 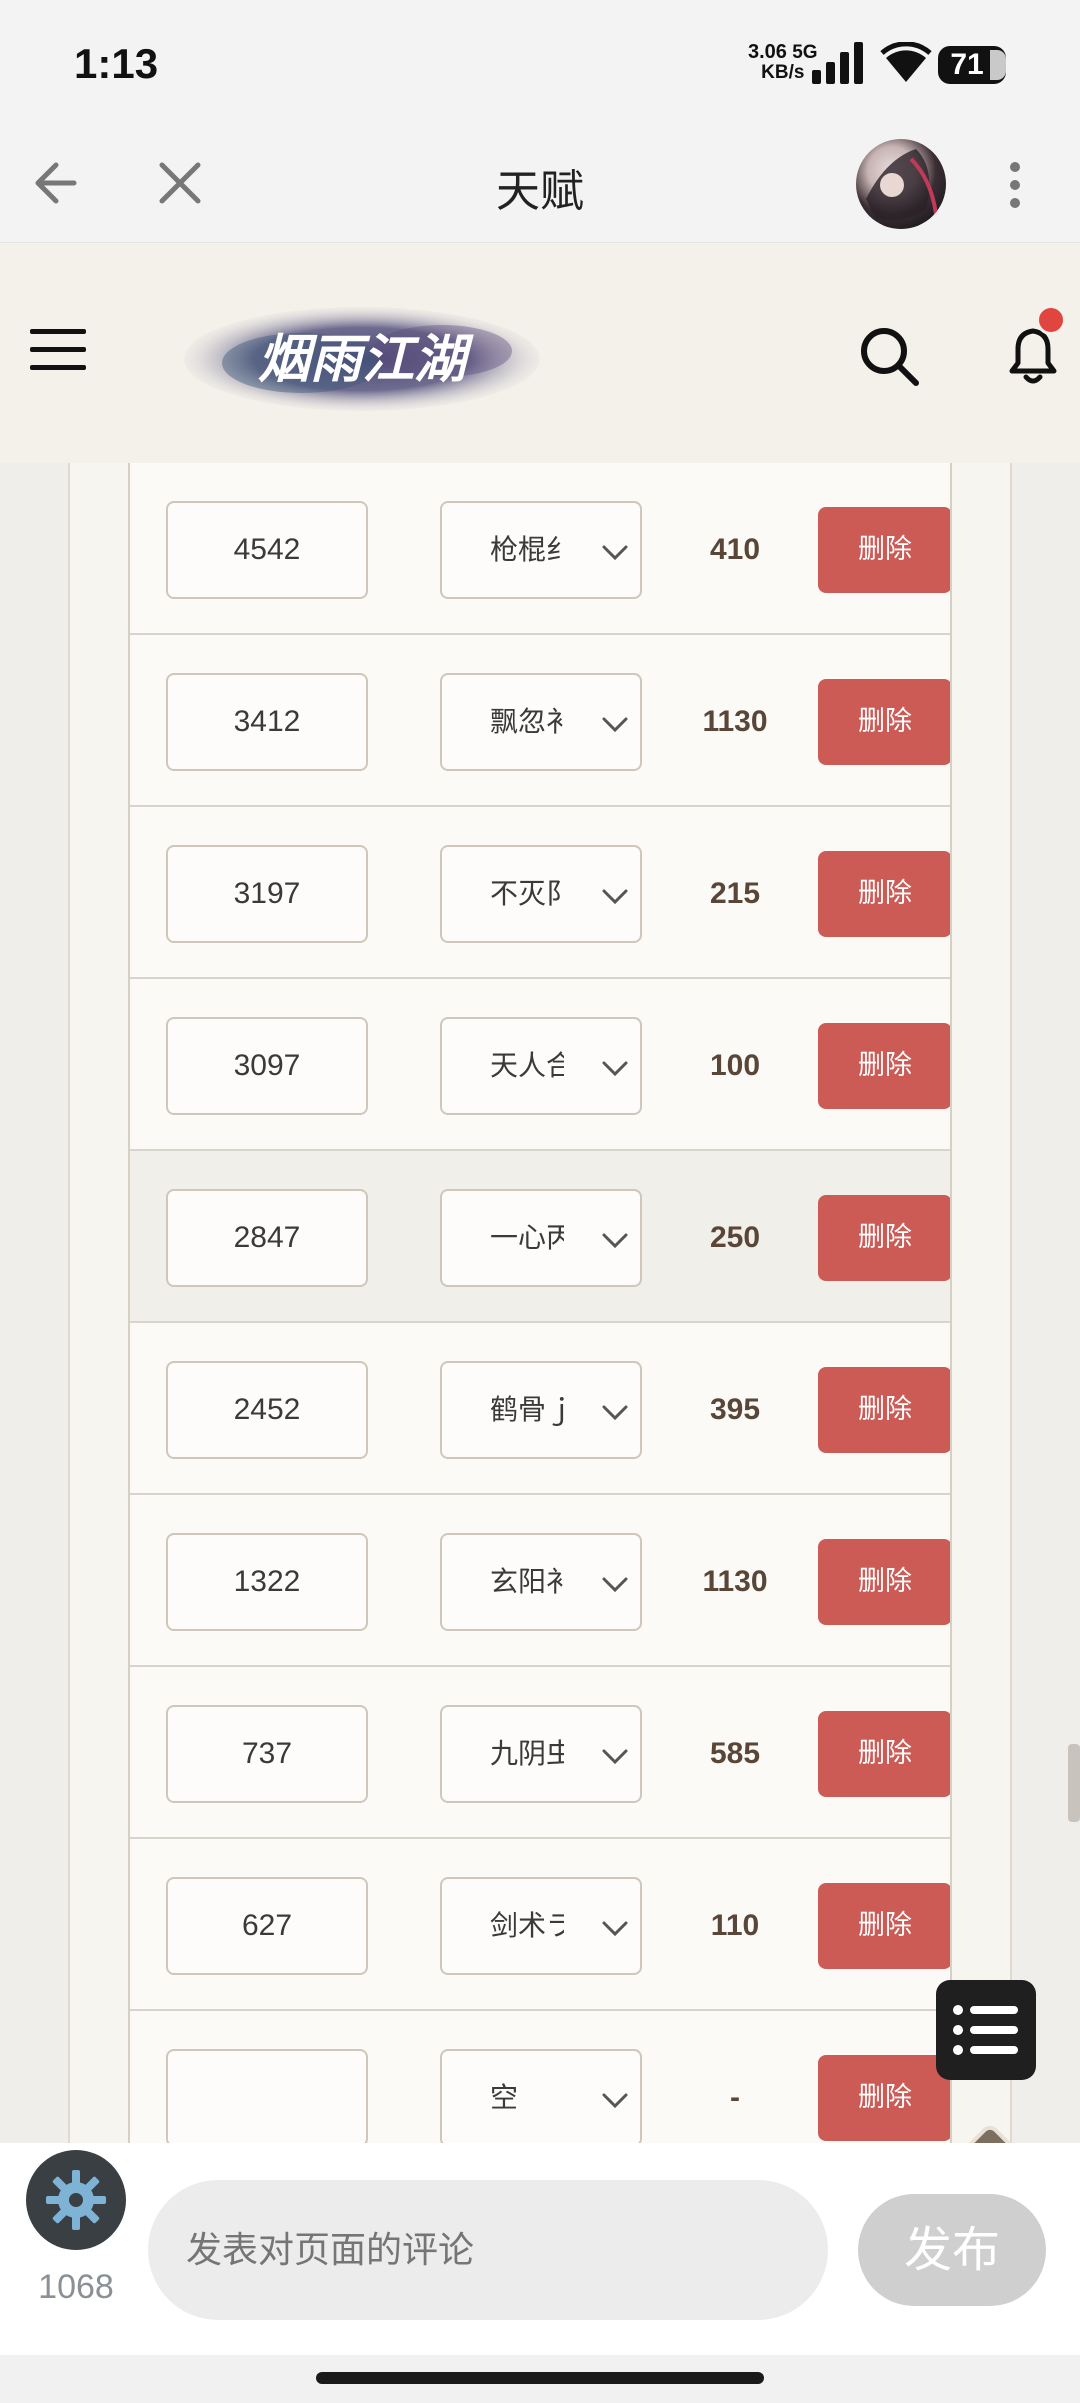 What do you see at coordinates (267, 1410) in the screenshot?
I see `talent-id-input: 2452` at bounding box center [267, 1410].